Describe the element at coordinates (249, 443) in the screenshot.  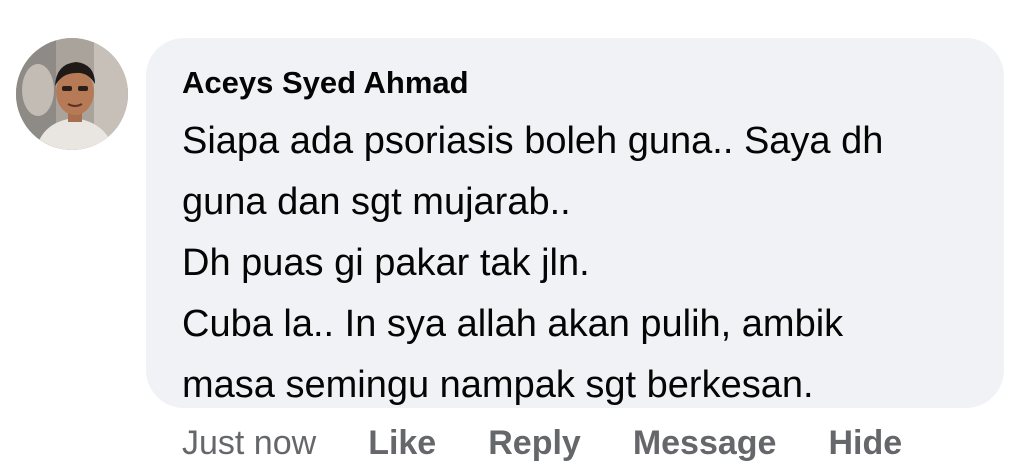
I see `comment-timestamp: Just now` at that location.